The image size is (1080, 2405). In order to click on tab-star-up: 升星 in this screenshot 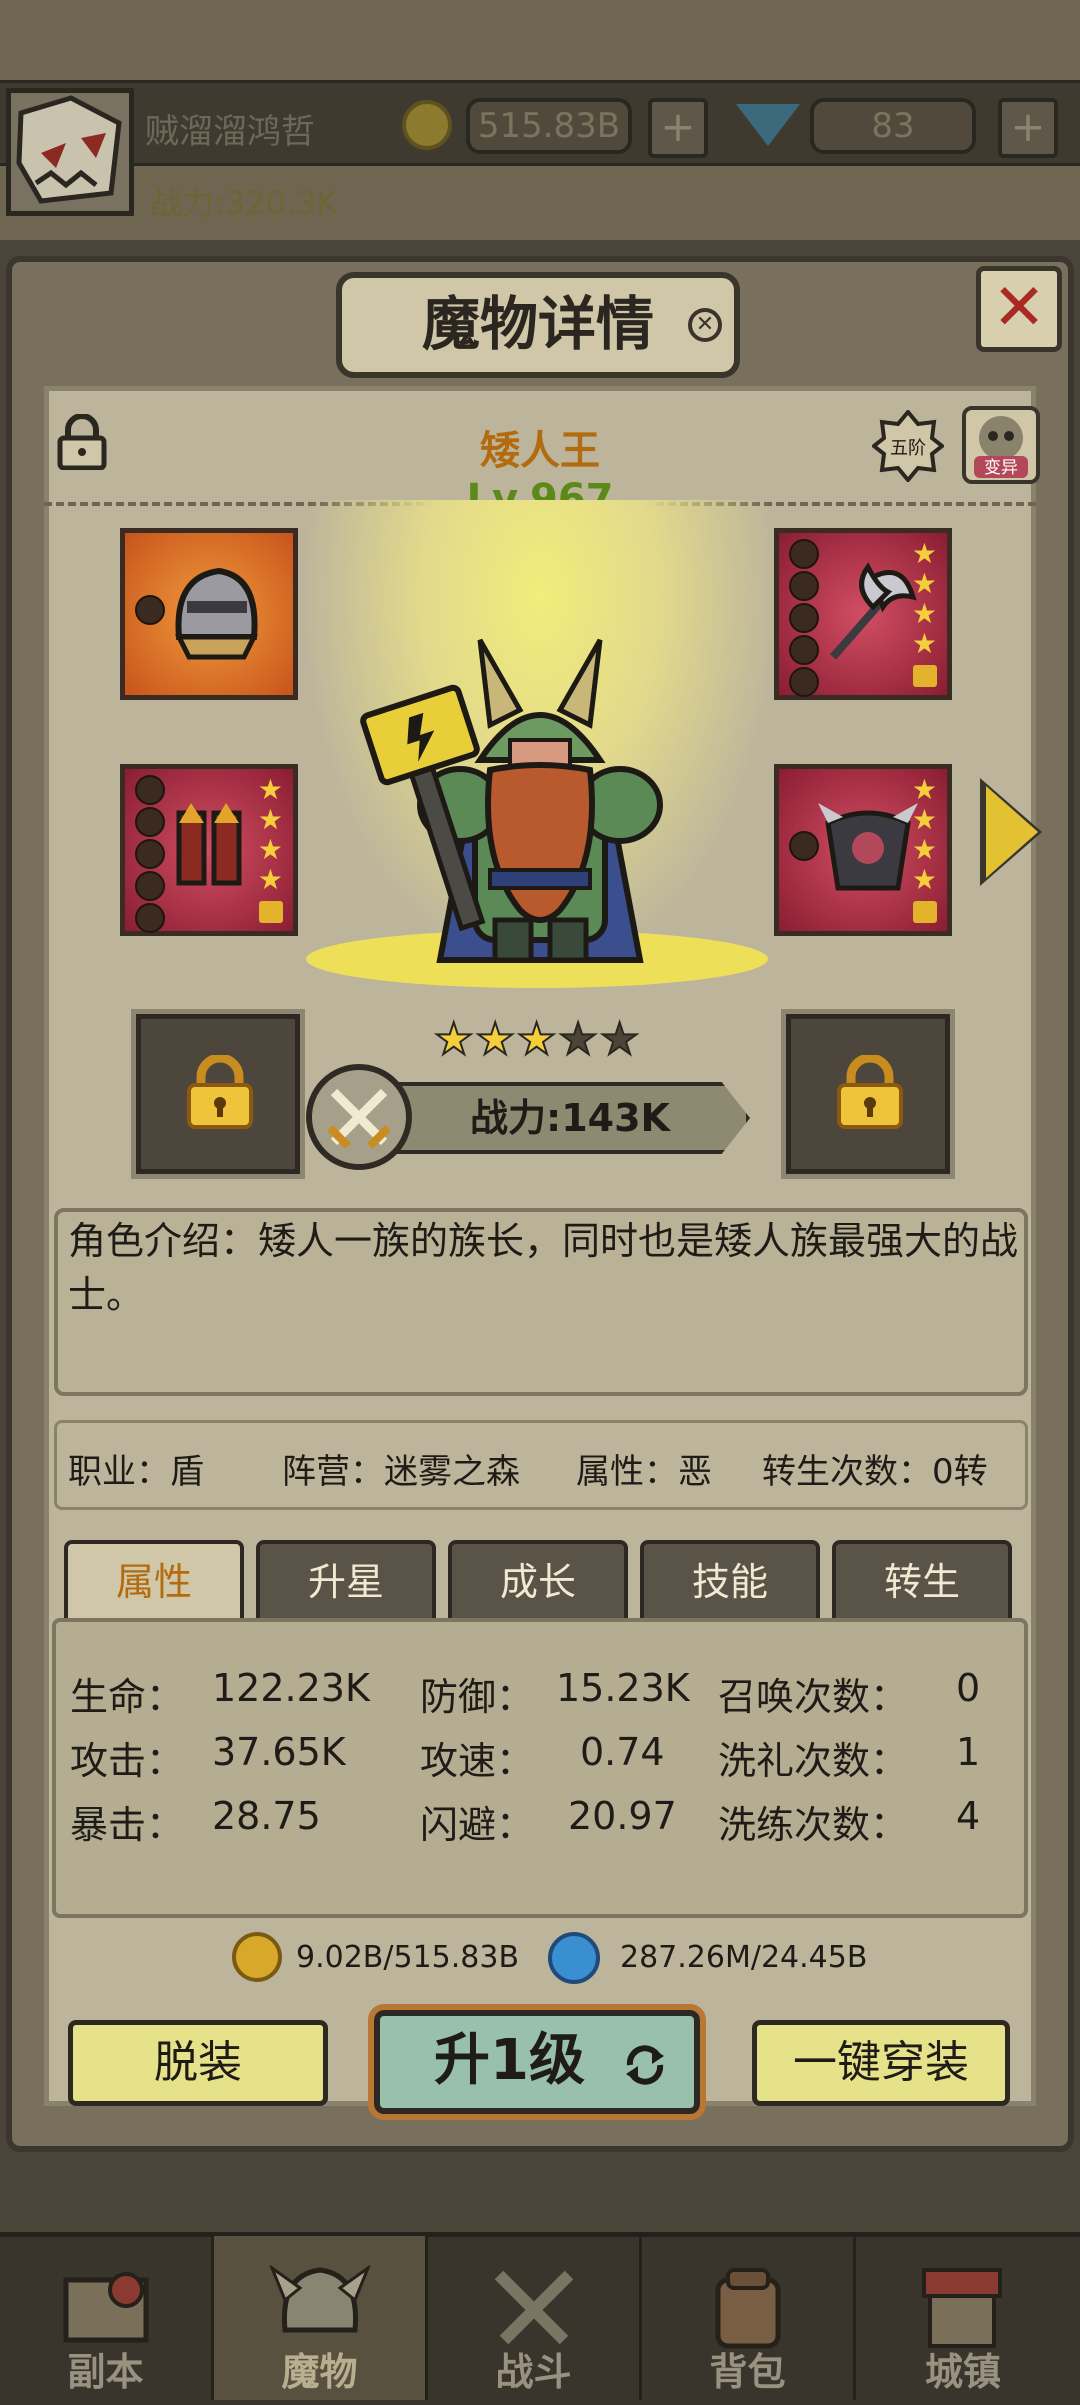, I will do `click(346, 1581)`.